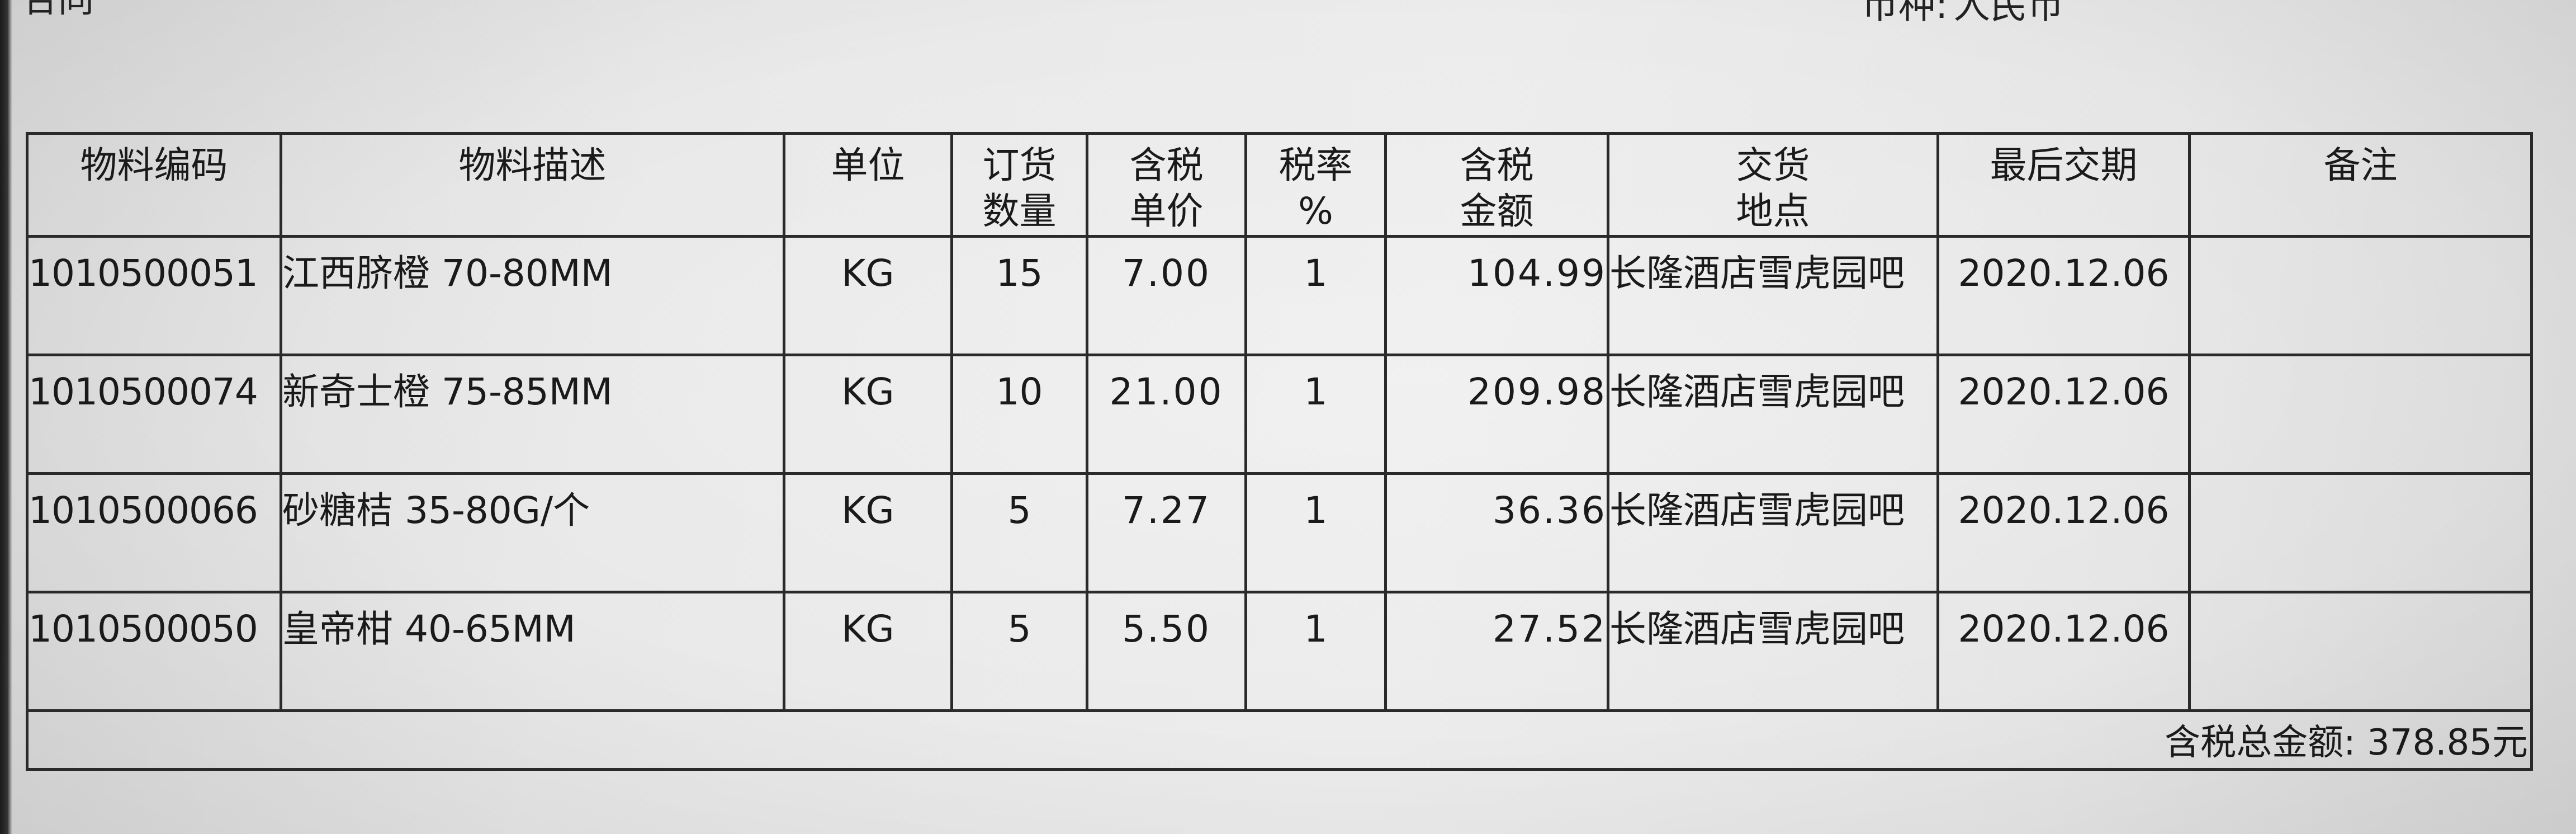  What do you see at coordinates (532, 414) in the screenshot?
I see `cell-description: 新奇士橙 75-85MM` at bounding box center [532, 414].